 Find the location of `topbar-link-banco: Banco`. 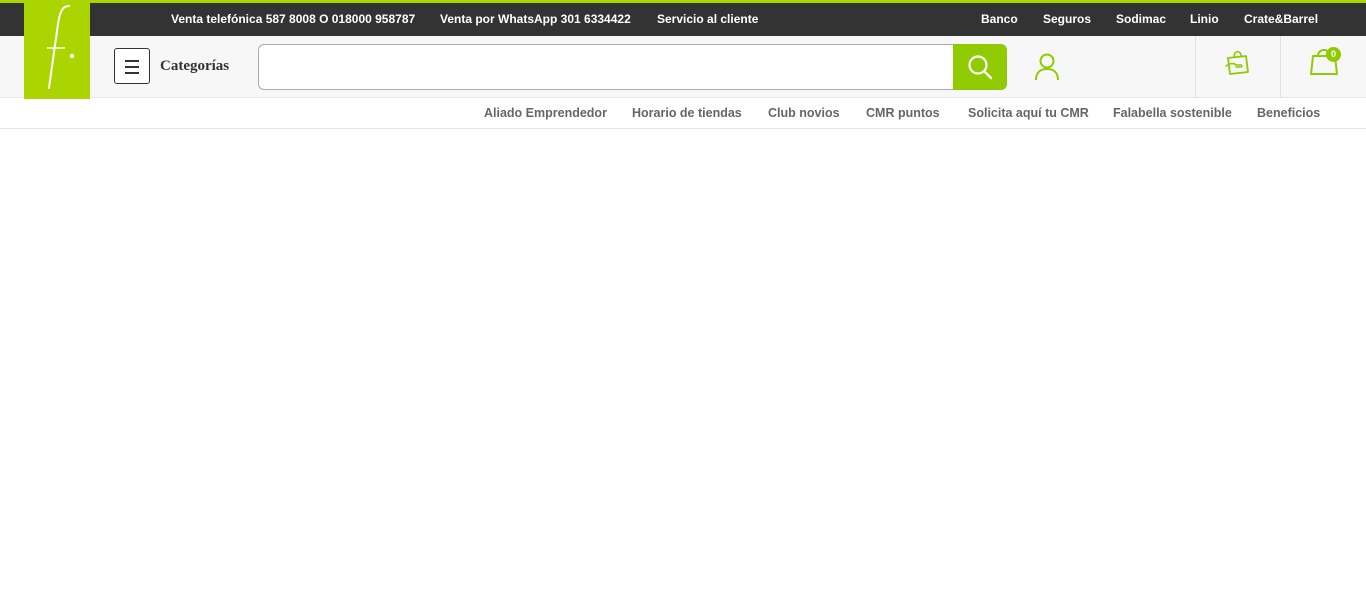

topbar-link-banco: Banco is located at coordinates (999, 19).